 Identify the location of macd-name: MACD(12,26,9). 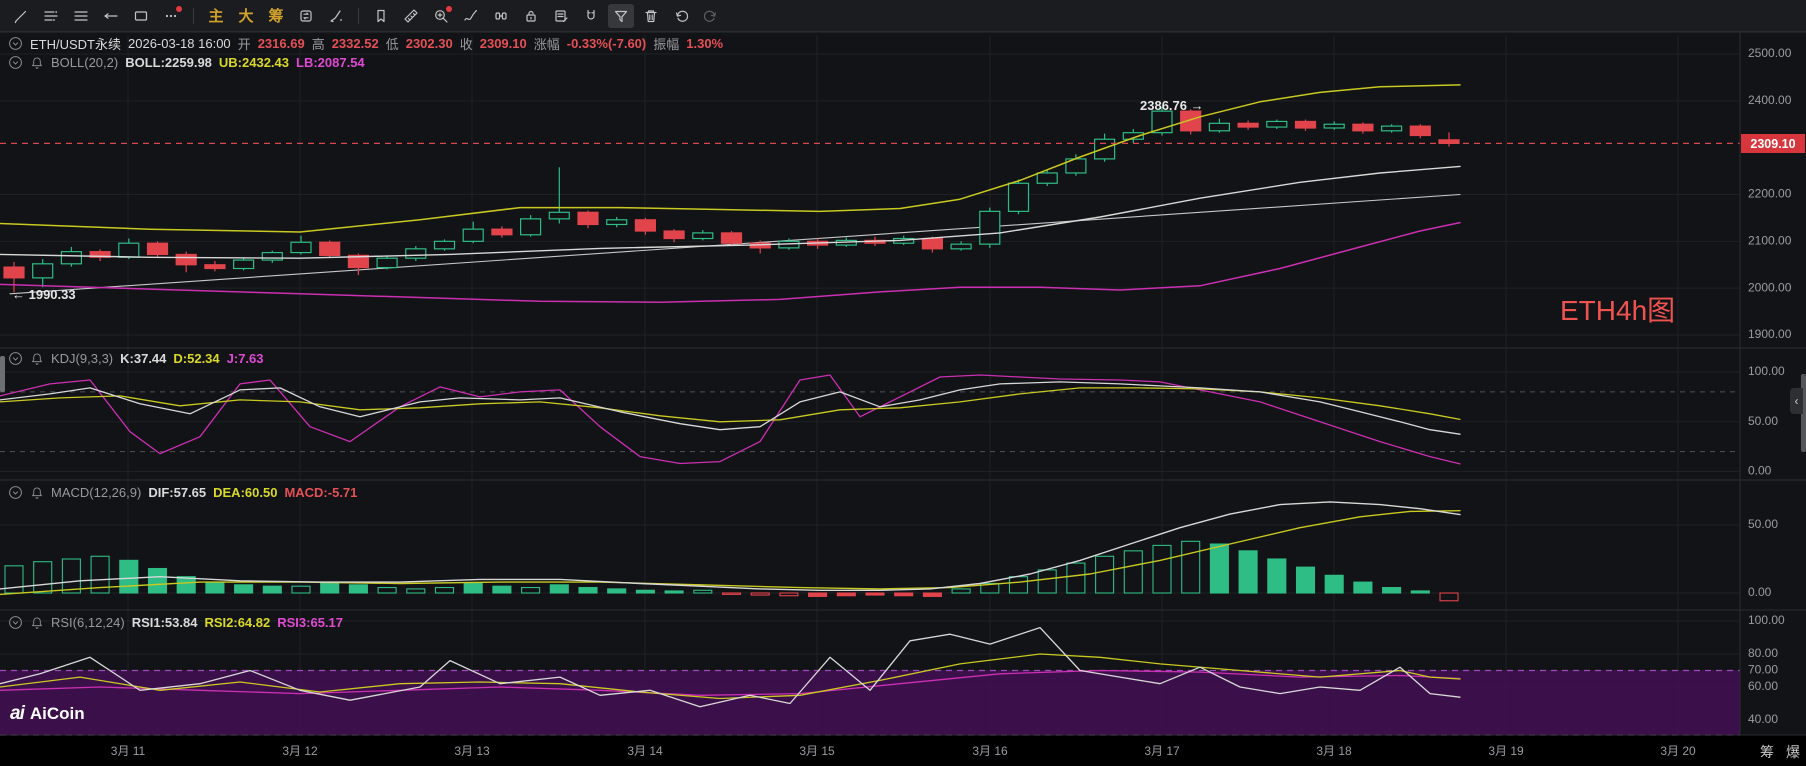
(96, 492).